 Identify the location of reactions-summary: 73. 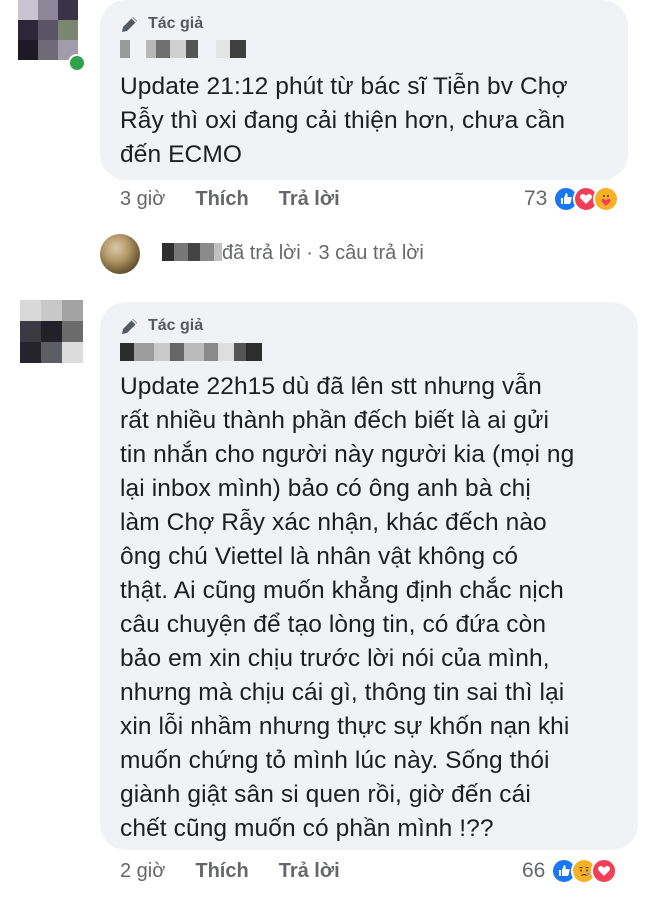
(572, 199).